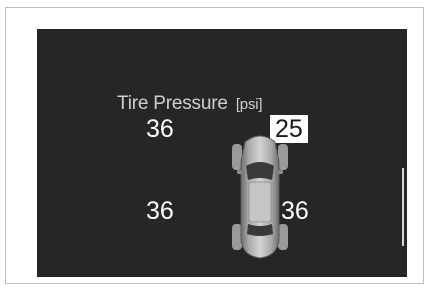  I want to click on scrollbar, so click(403, 207).